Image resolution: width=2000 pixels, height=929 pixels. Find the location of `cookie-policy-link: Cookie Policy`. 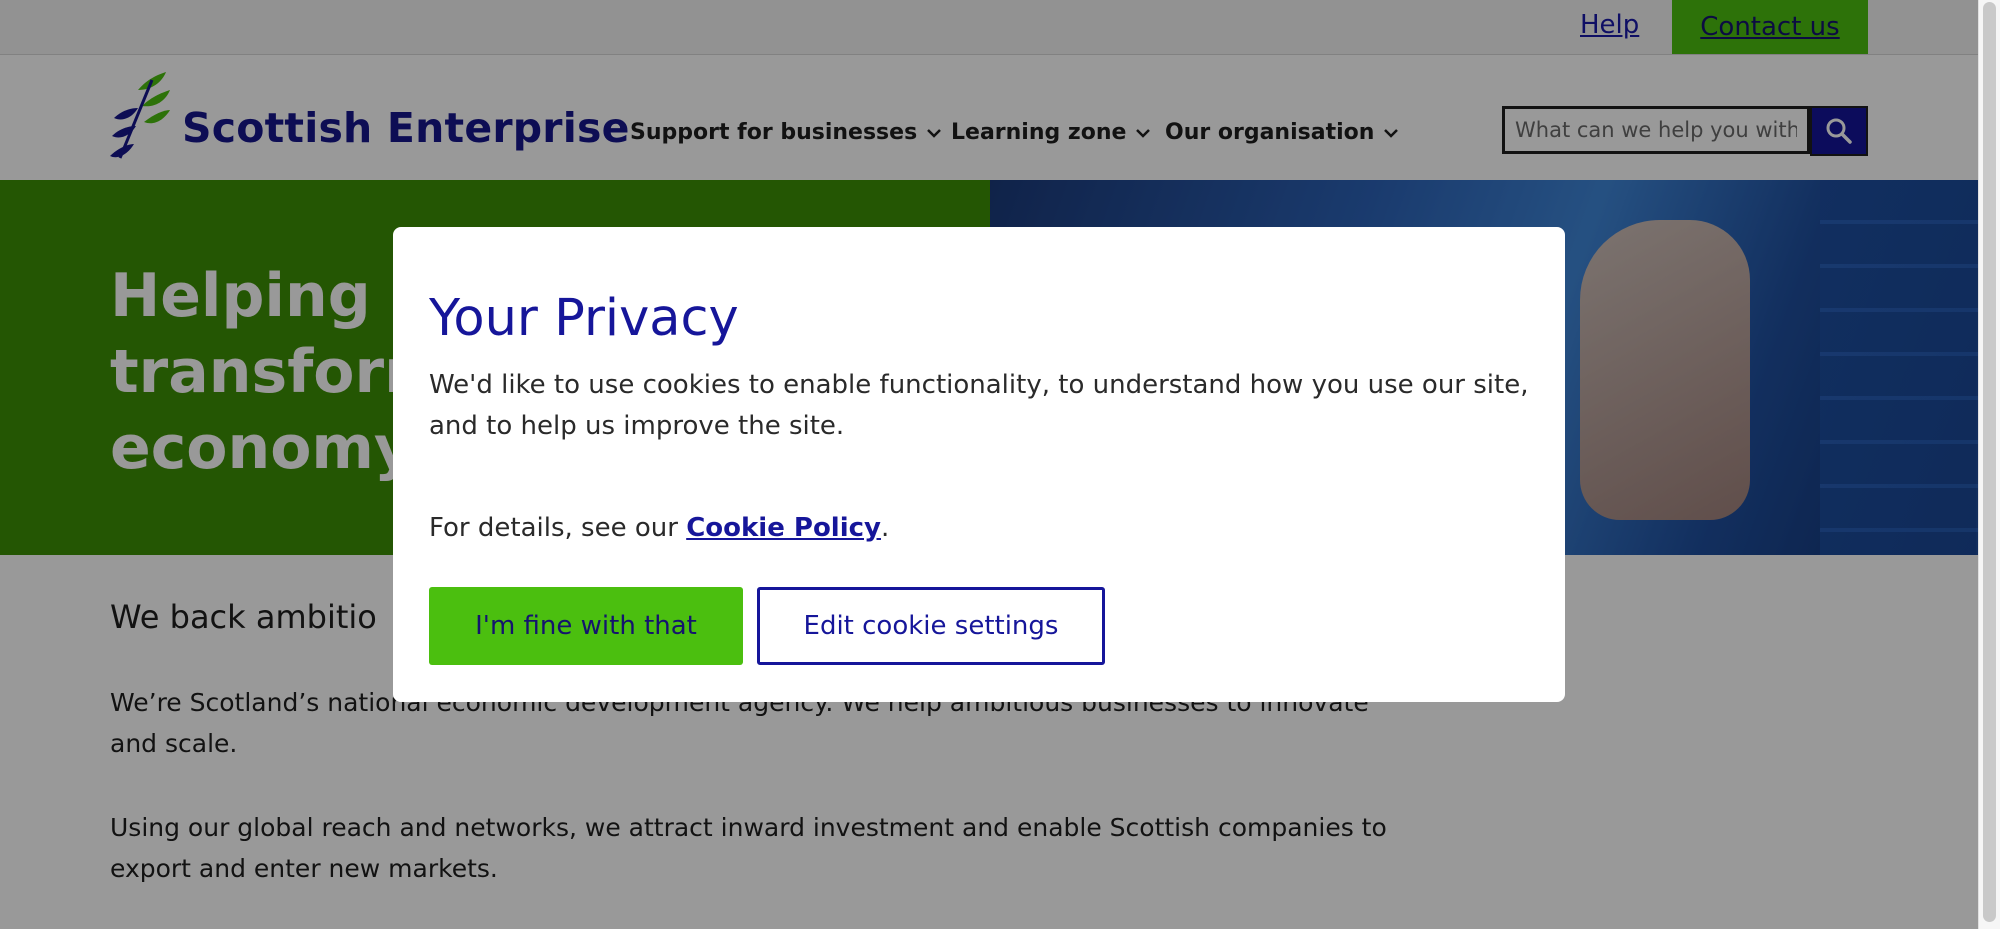

cookie-policy-link: Cookie Policy is located at coordinates (783, 528).